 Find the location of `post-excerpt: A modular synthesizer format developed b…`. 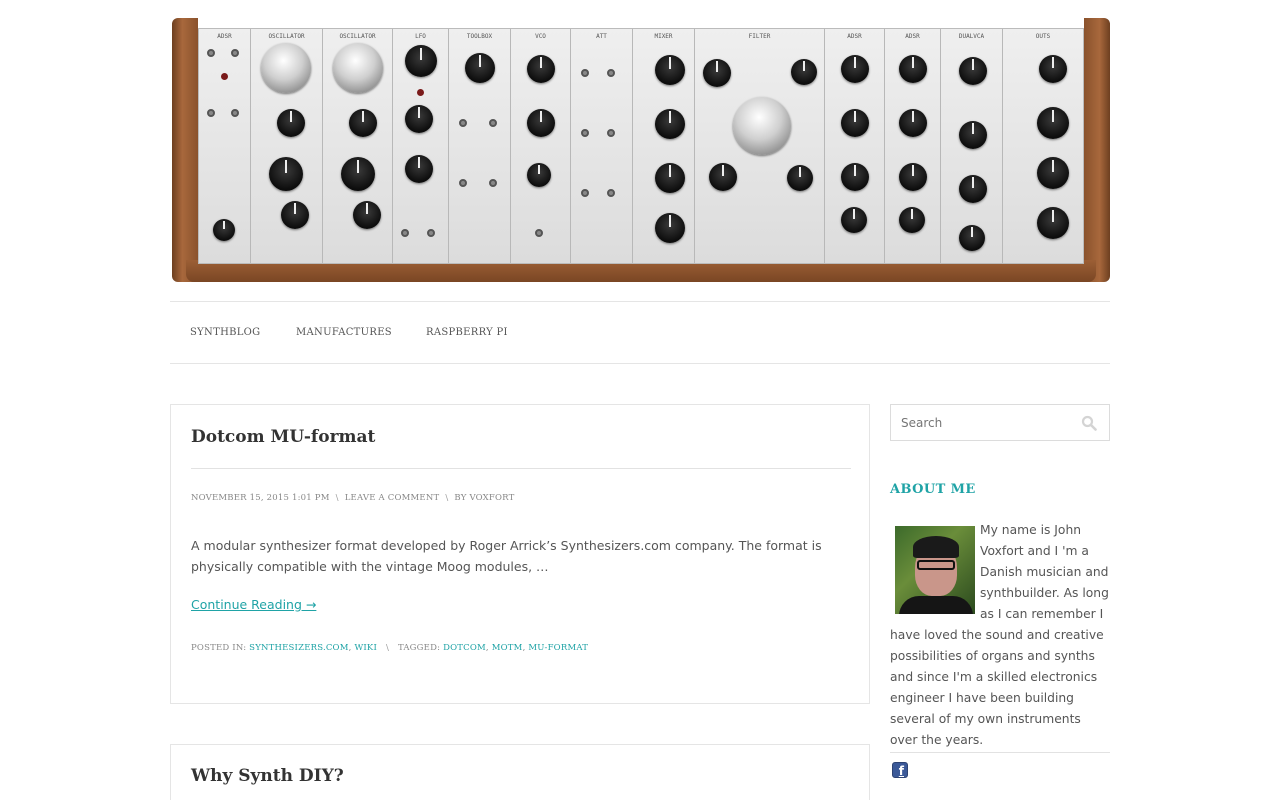

post-excerpt: A modular synthesizer format developed b… is located at coordinates (506, 556).